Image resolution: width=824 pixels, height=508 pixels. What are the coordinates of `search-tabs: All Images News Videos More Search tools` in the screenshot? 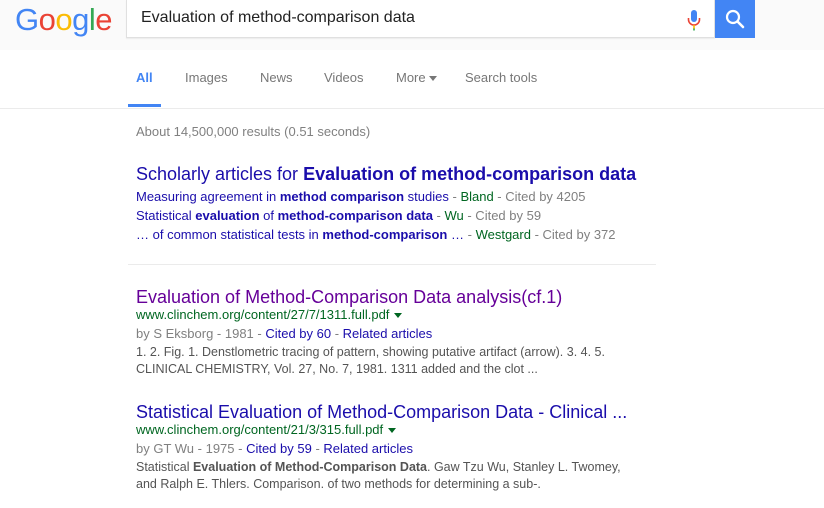 It's located at (412, 79).